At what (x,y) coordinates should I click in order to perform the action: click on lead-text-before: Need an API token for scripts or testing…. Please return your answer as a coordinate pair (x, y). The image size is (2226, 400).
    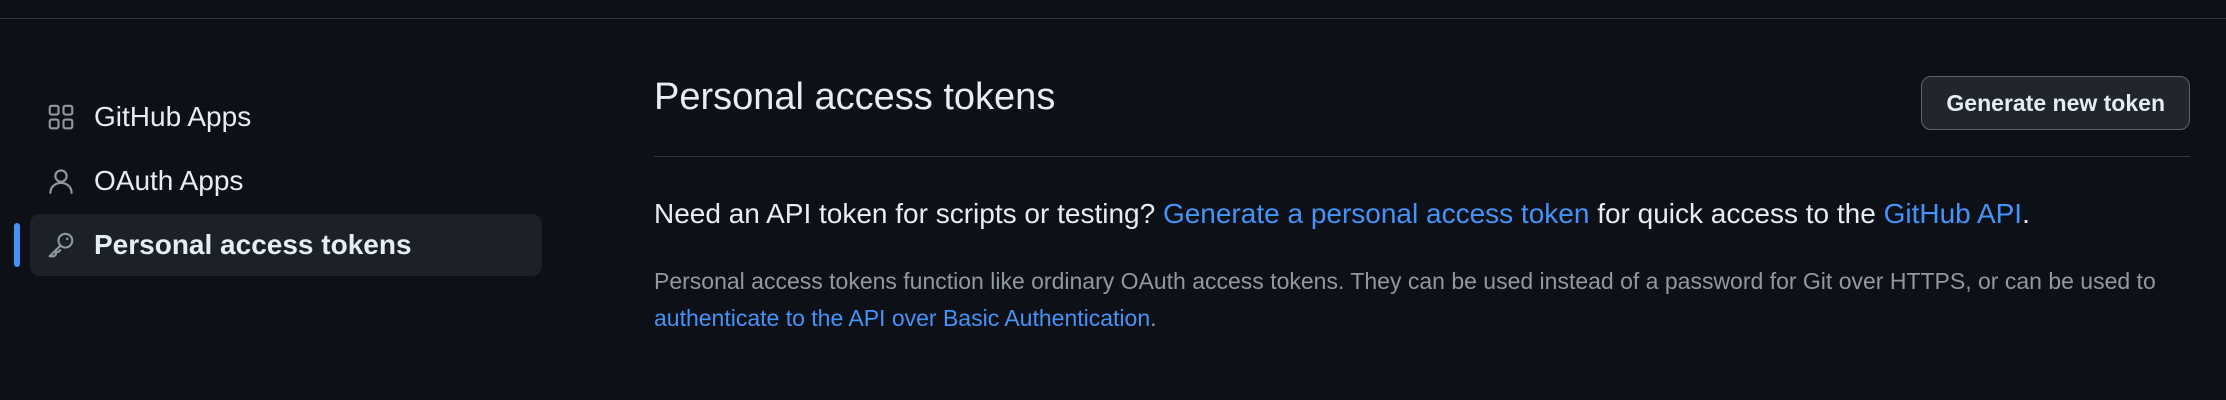
    Looking at the image, I should click on (908, 213).